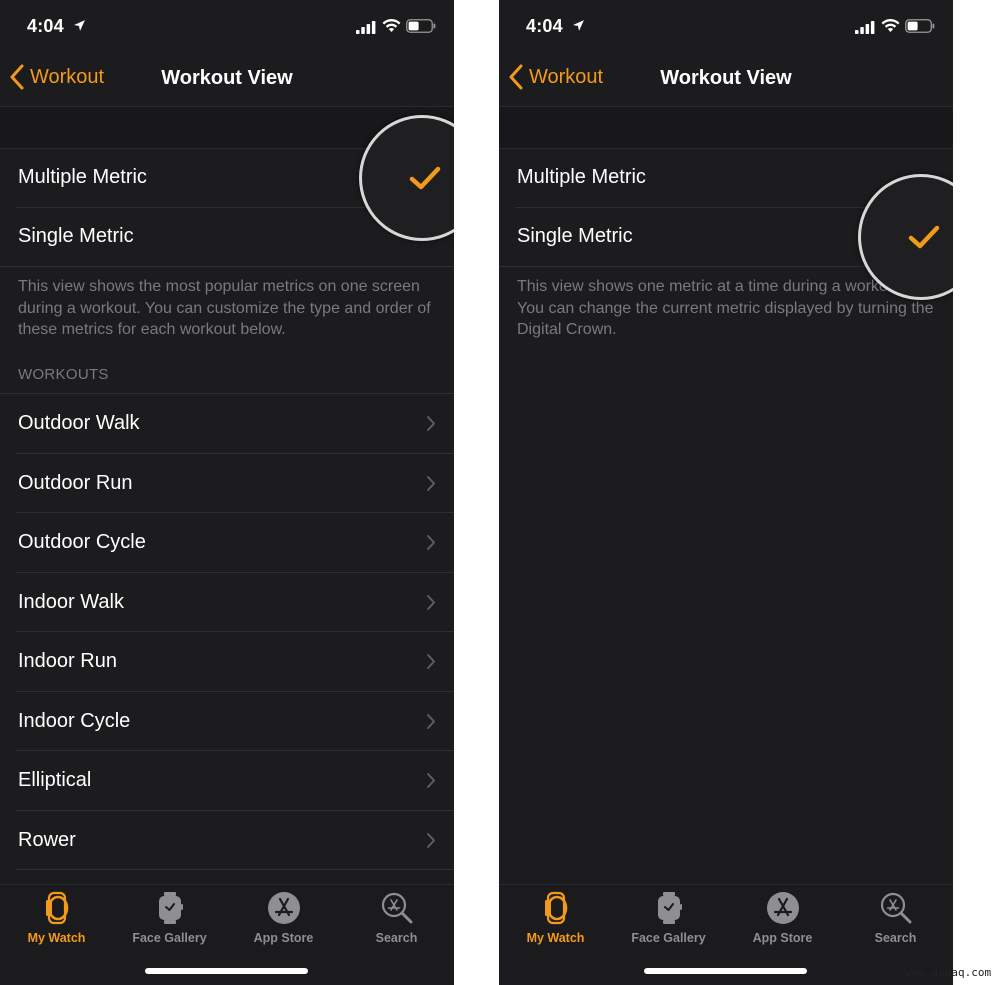  What do you see at coordinates (227, 721) in the screenshot?
I see `workout-row: Indoor Cycle` at bounding box center [227, 721].